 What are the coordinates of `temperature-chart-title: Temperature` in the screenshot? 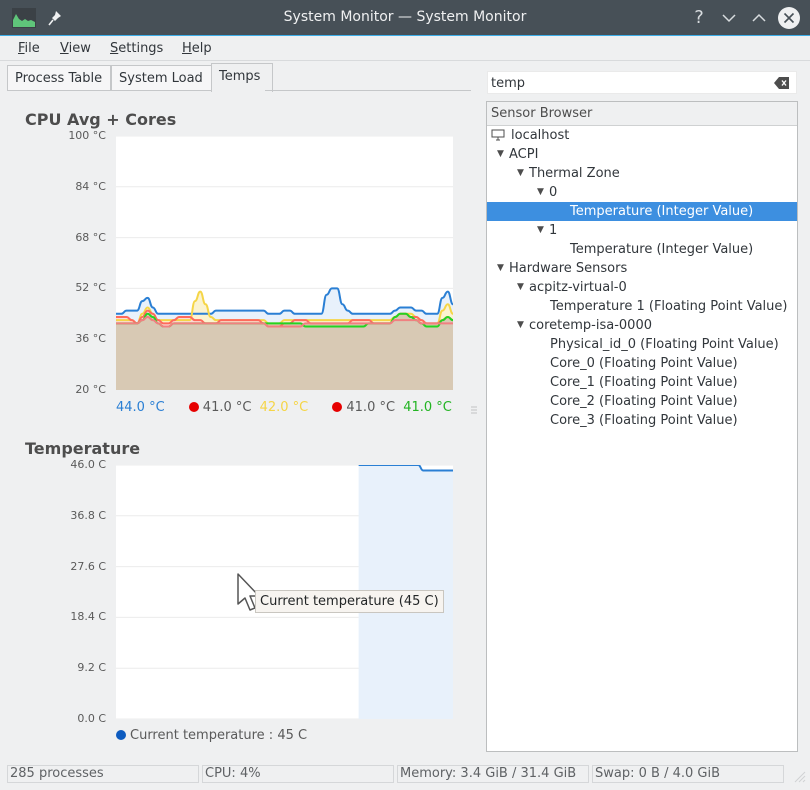 It's located at (83, 448).